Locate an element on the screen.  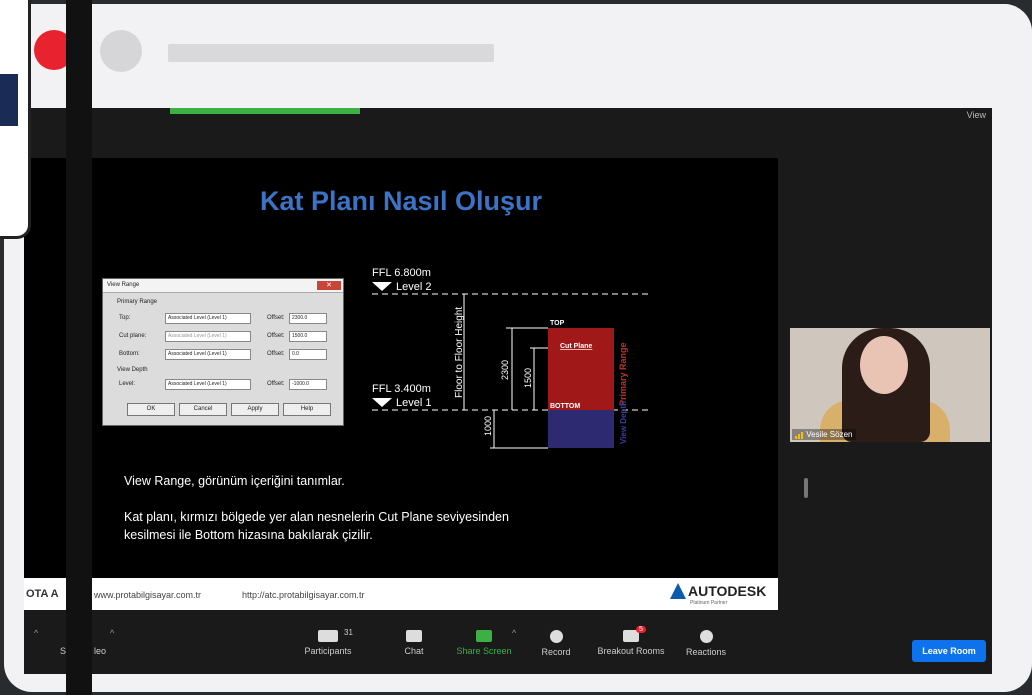
level-combo: Associated Level (Level 1) is located at coordinates (208, 384).